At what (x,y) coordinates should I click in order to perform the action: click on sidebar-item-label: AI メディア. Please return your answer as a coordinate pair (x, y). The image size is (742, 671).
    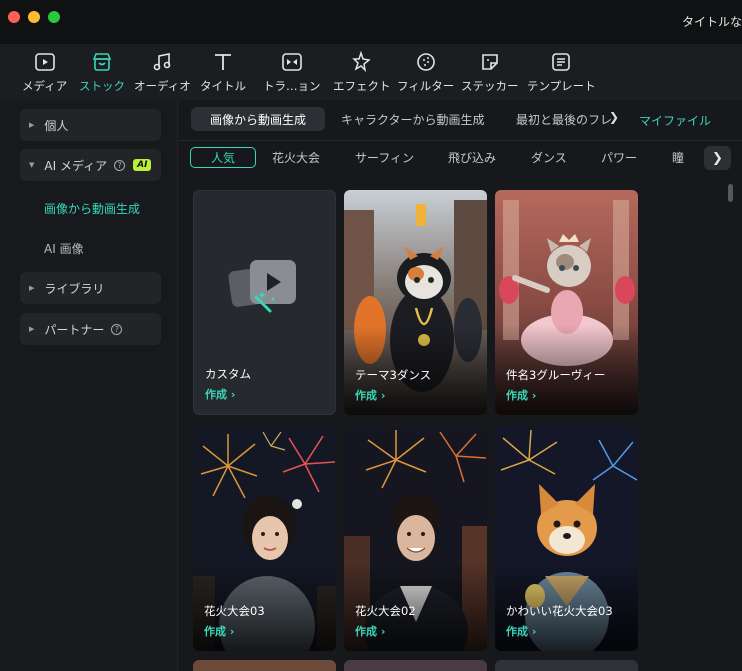
    Looking at the image, I should click on (76, 165).